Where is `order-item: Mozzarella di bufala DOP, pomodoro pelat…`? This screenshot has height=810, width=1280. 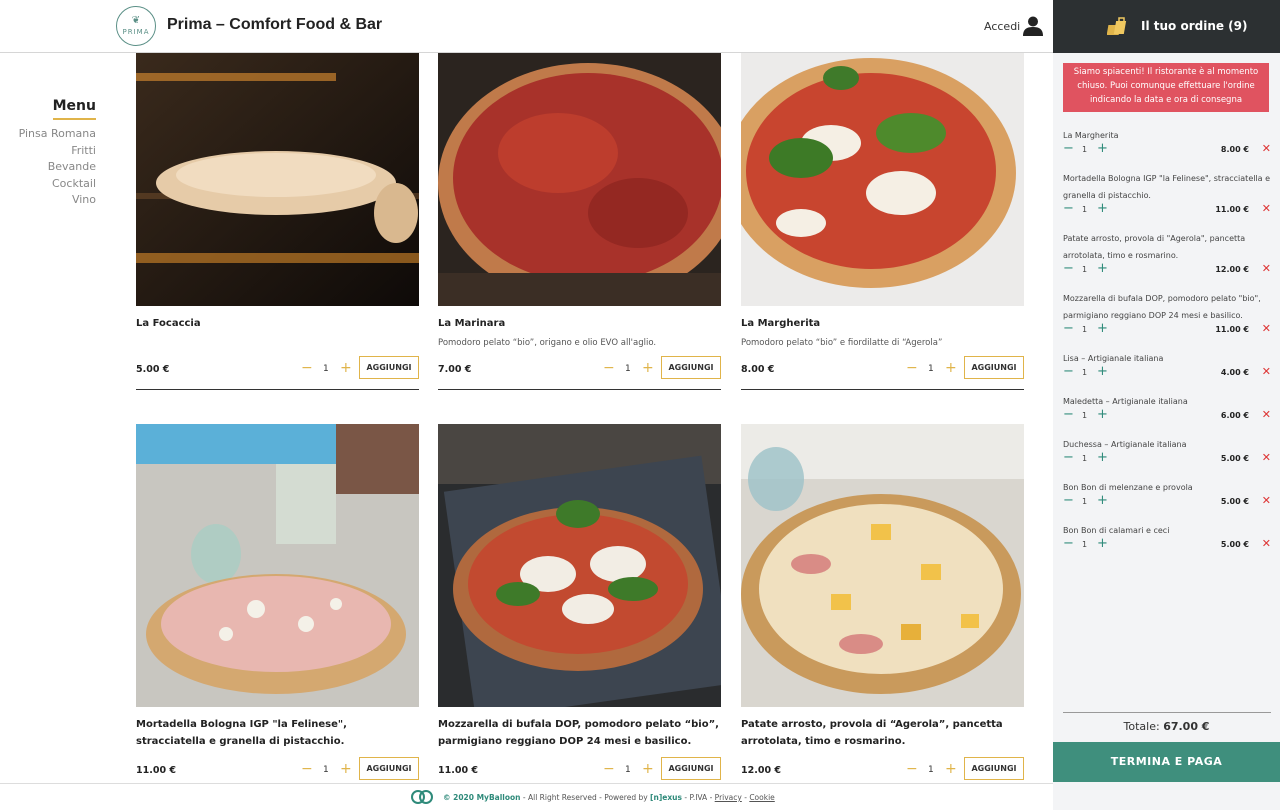 order-item: Mozzarella di bufala DOP, pomodoro pelat… is located at coordinates (1167, 314).